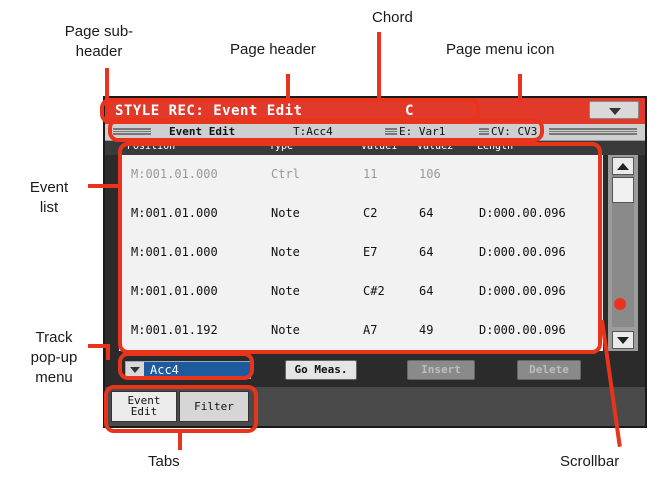 Image resolution: width=658 pixels, height=477 pixels. What do you see at coordinates (370, 213) in the screenshot?
I see `event-value1: C2` at bounding box center [370, 213].